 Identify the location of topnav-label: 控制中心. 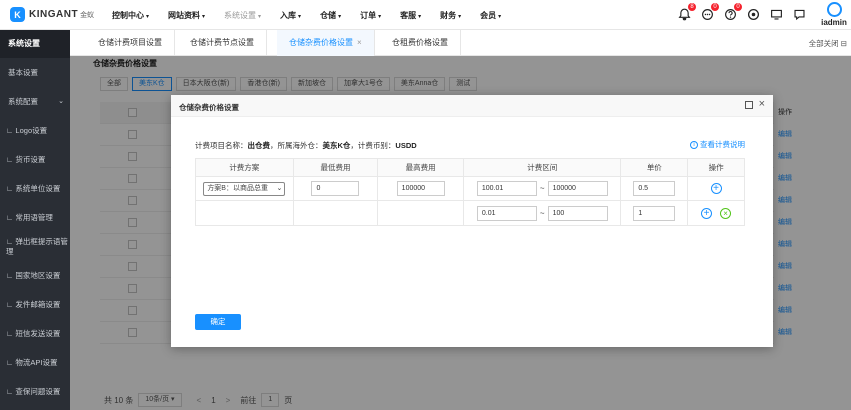
(128, 15).